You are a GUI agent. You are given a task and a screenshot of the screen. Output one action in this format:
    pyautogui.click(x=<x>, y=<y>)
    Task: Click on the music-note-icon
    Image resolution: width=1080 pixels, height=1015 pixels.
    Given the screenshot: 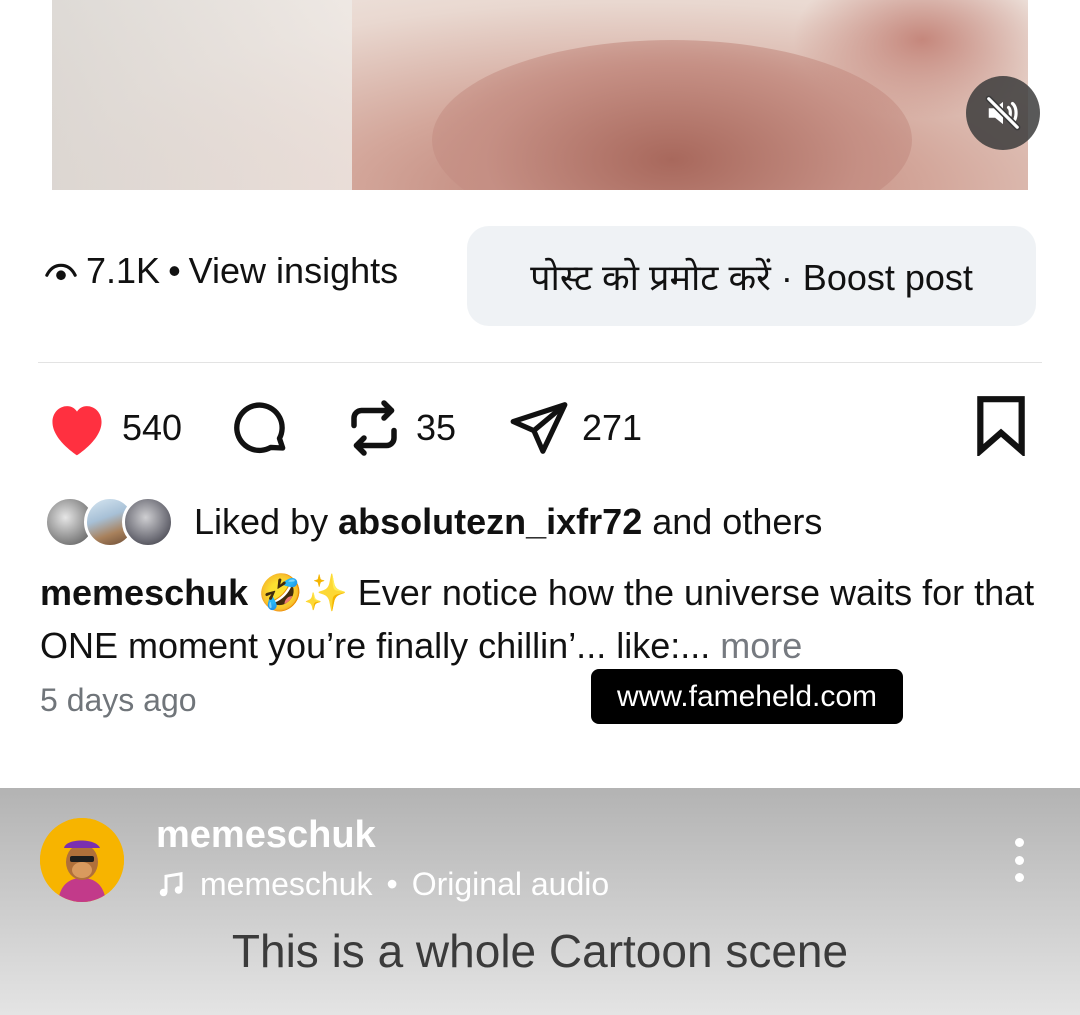 What is the action you would take?
    pyautogui.click(x=171, y=883)
    